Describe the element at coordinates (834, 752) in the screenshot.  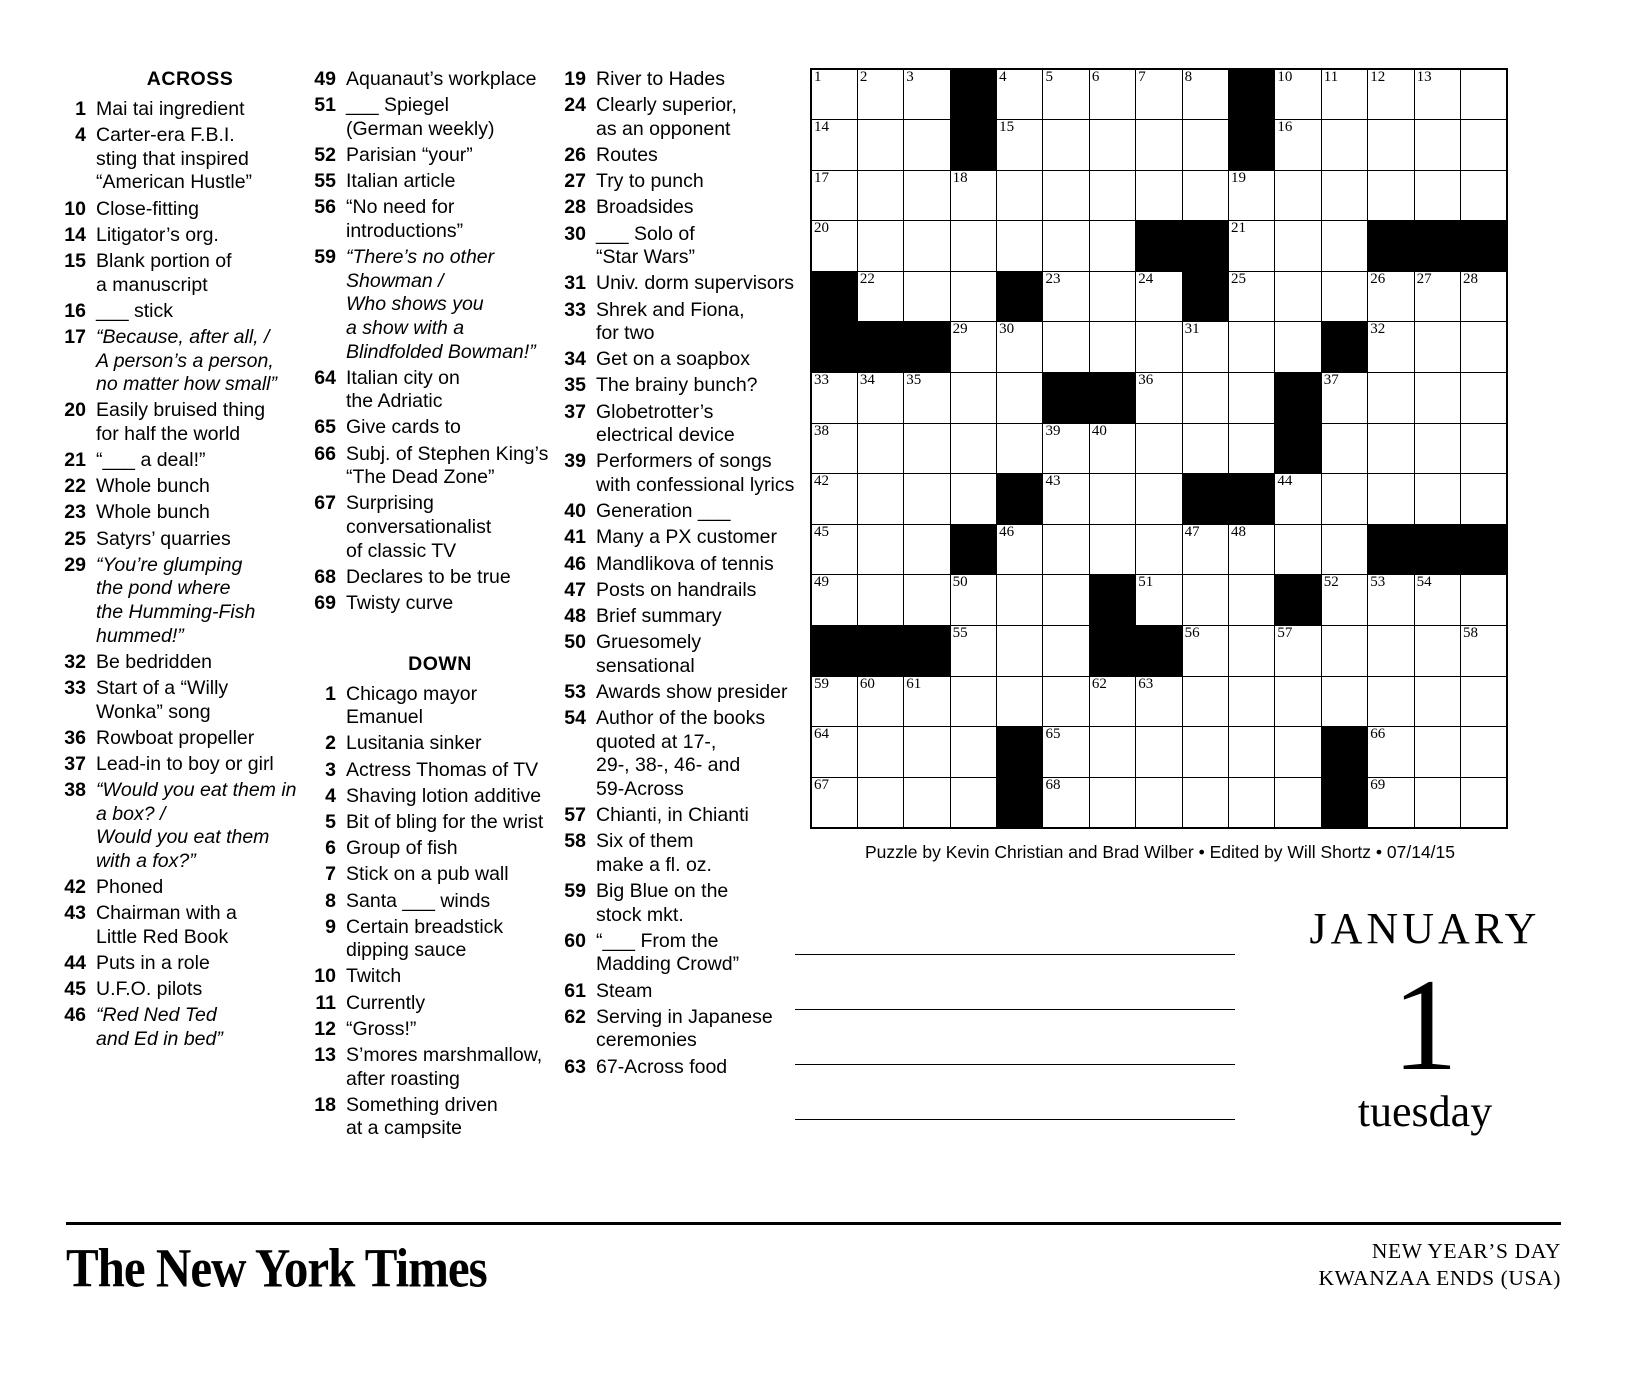
I see `grid-cell: 64` at that location.